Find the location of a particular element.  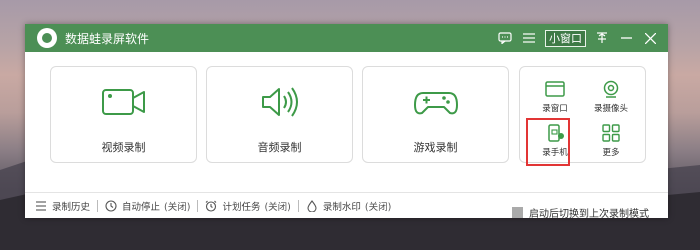

video-camera-icon is located at coordinates (123, 102).